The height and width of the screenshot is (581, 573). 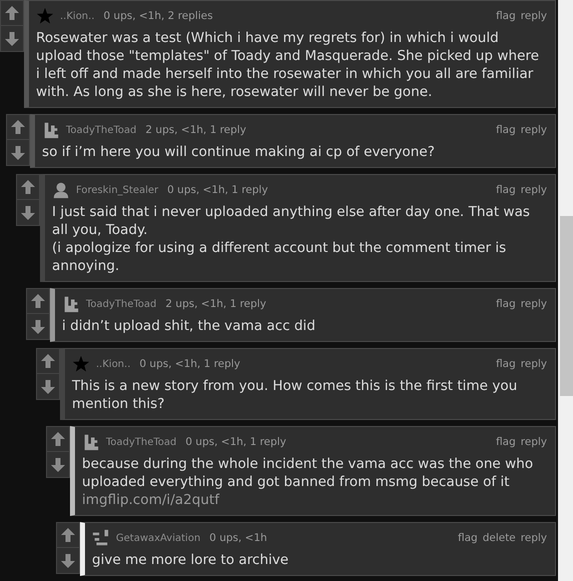 I want to click on comment-text: Rosewater was a test (Which i have my regrets for) in which i would upload those "templates" of Toady and Masquerade. She picked up where i left off and made herself into the rosewater in which you all are familiar with. As long as she is here, rosewater will never be gone., so click(x=288, y=65).